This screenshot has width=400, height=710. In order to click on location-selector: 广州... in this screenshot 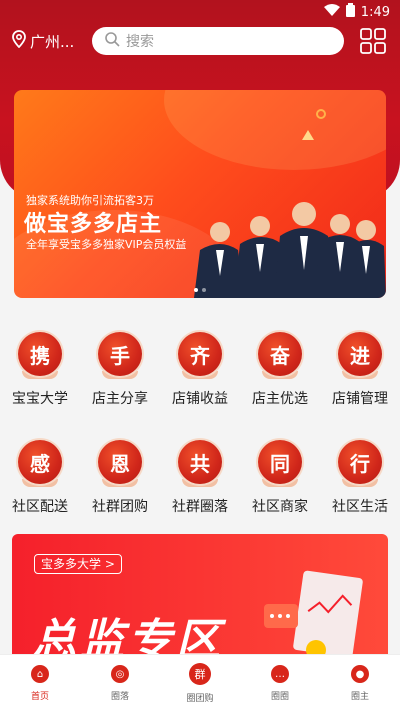, I will do `click(43, 41)`.